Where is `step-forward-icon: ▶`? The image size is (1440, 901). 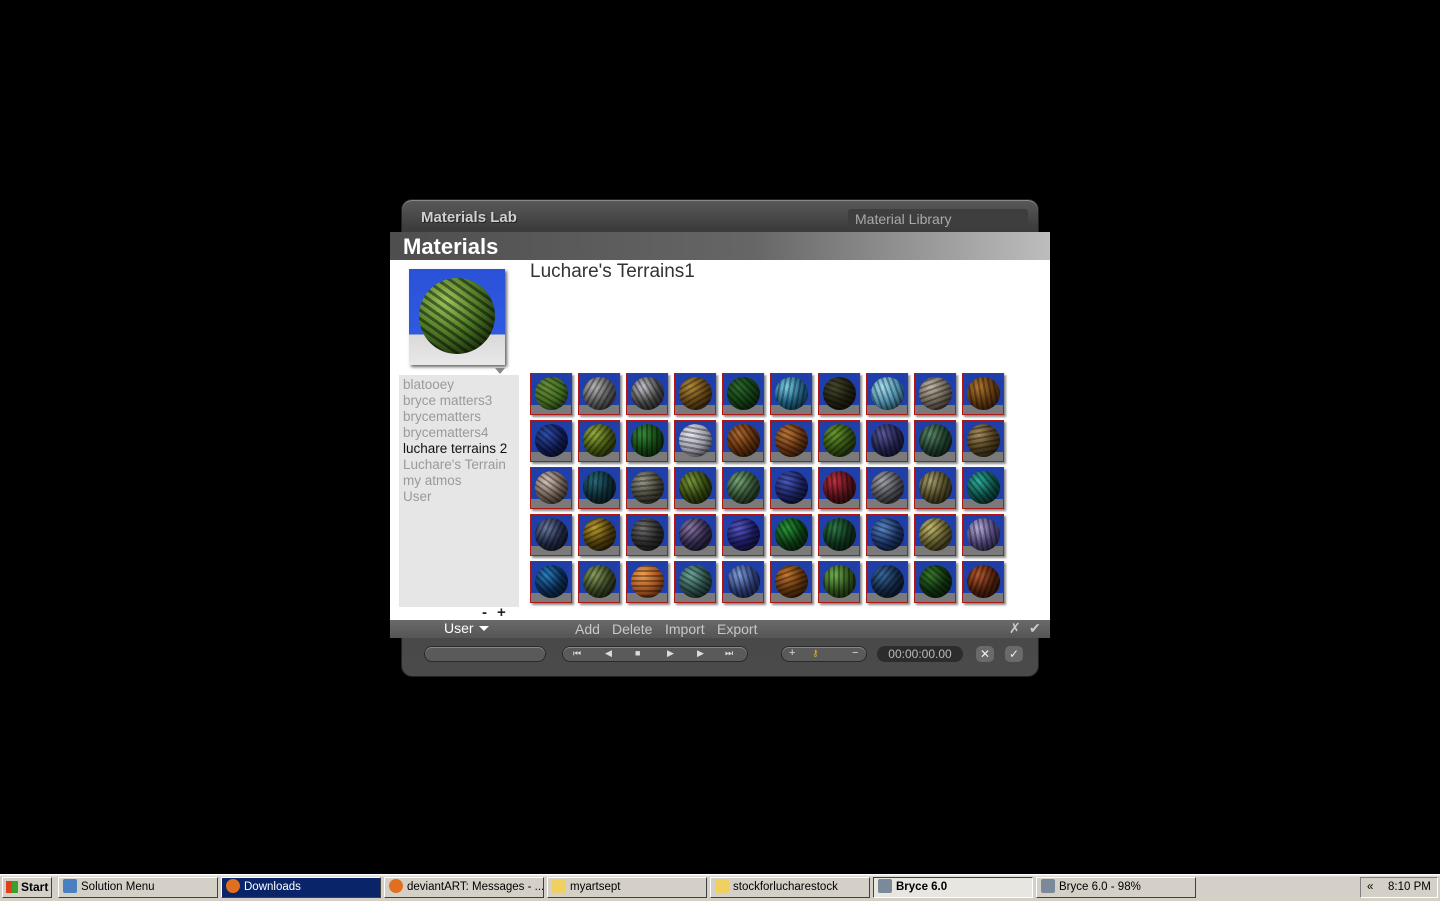
step-forward-icon: ▶ is located at coordinates (700, 653).